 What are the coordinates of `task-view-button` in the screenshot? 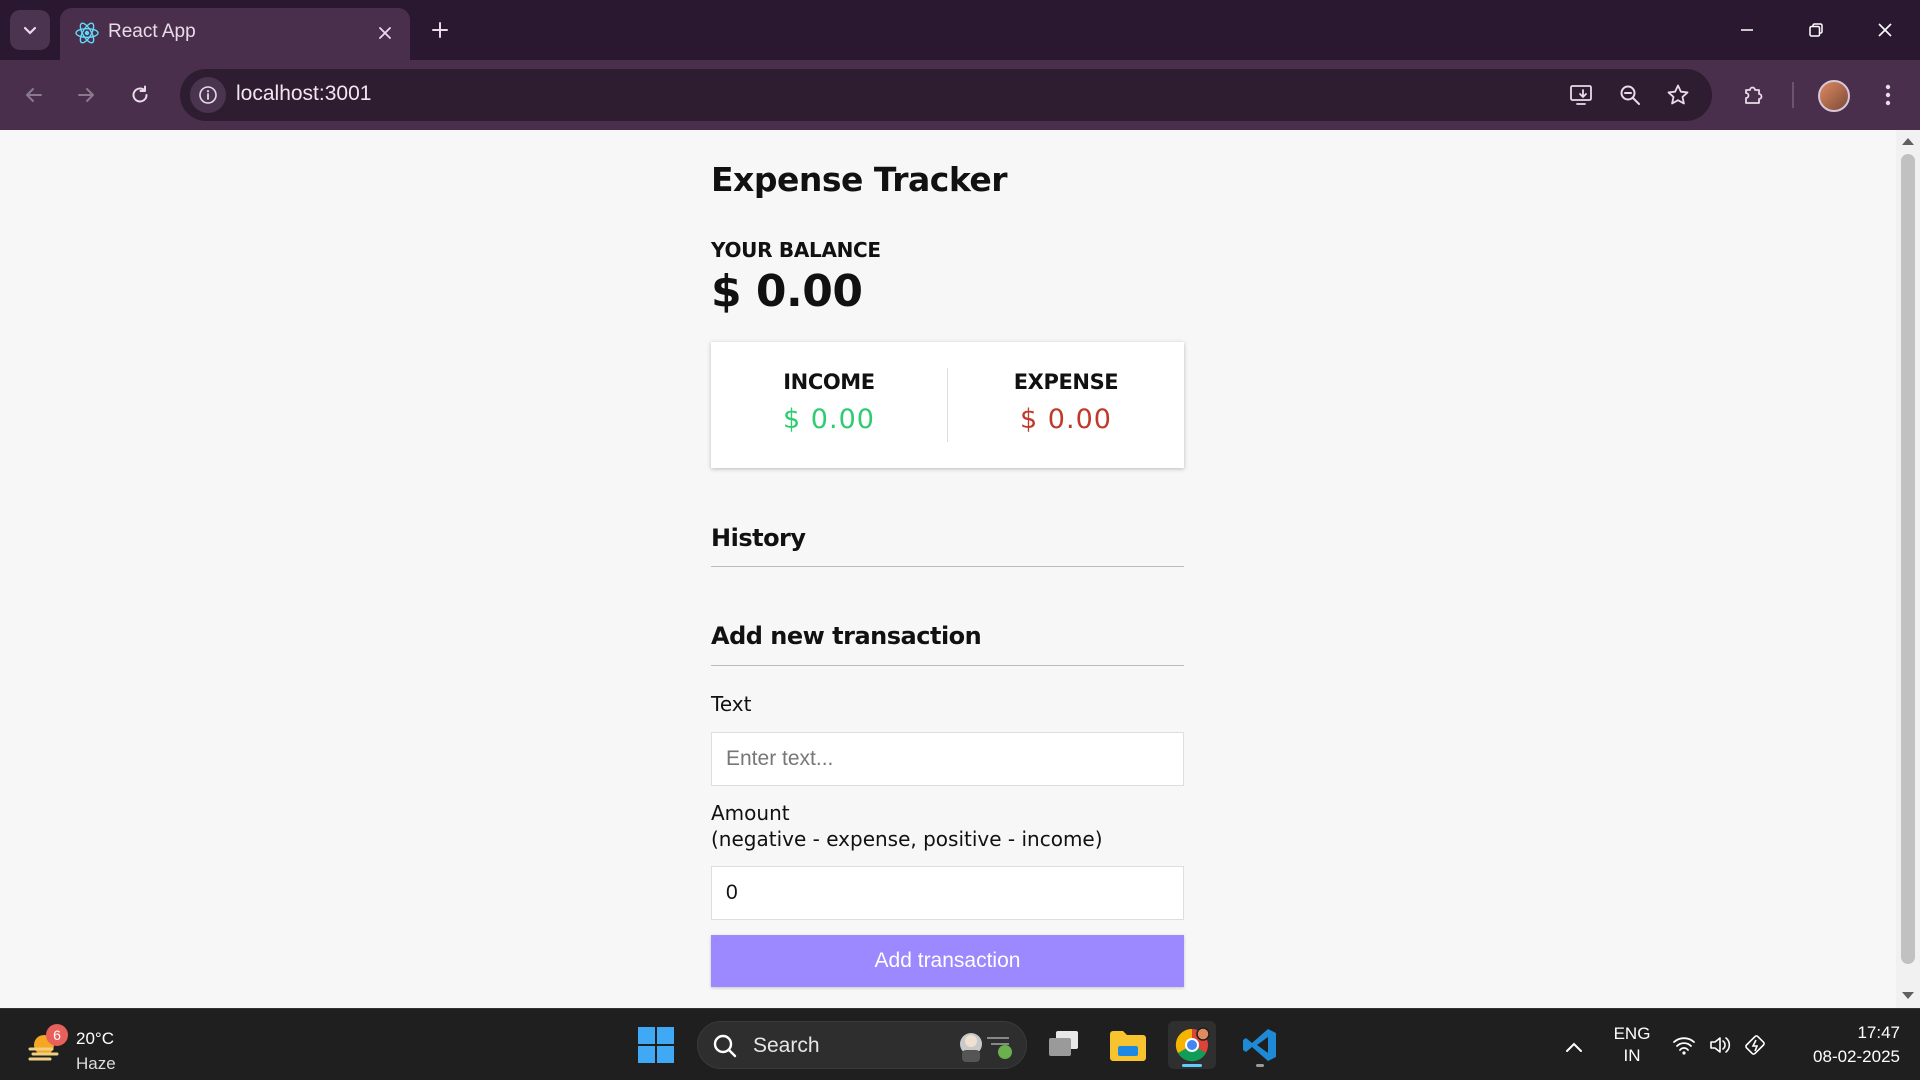 It's located at (1064, 1045).